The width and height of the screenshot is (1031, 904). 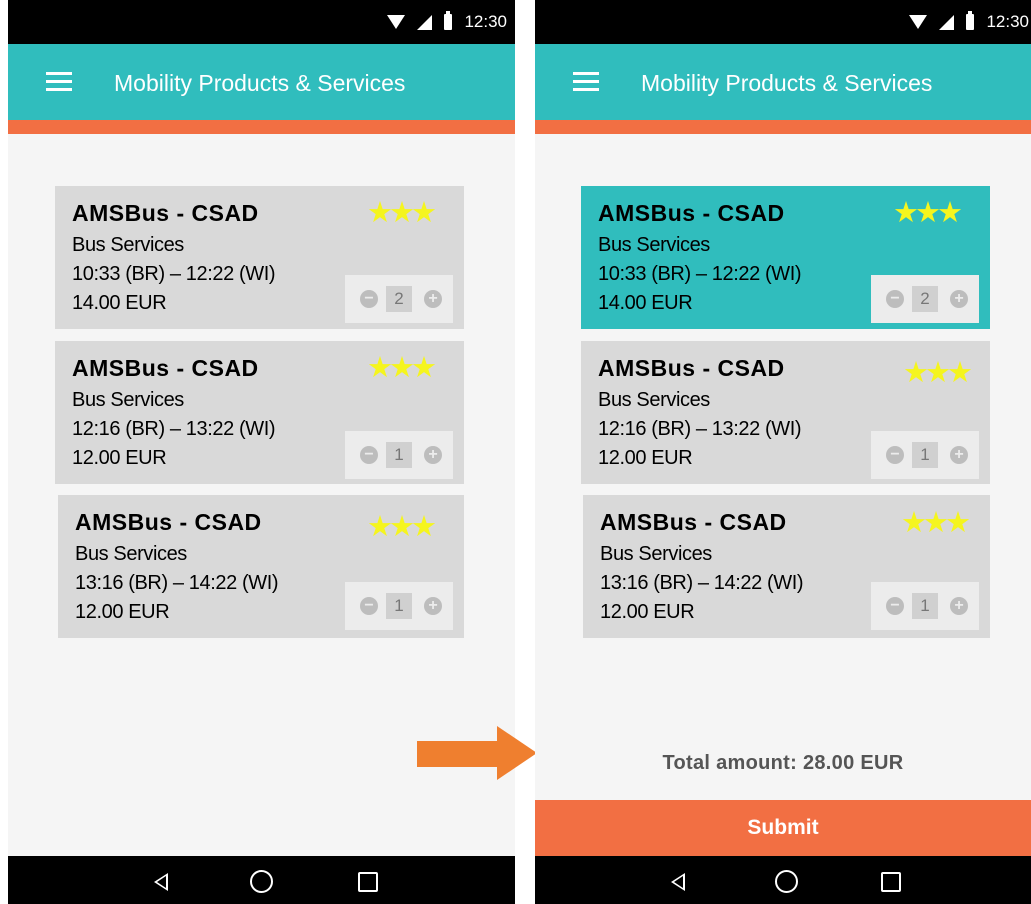 What do you see at coordinates (477, 753) in the screenshot?
I see `transition-arrow-icon` at bounding box center [477, 753].